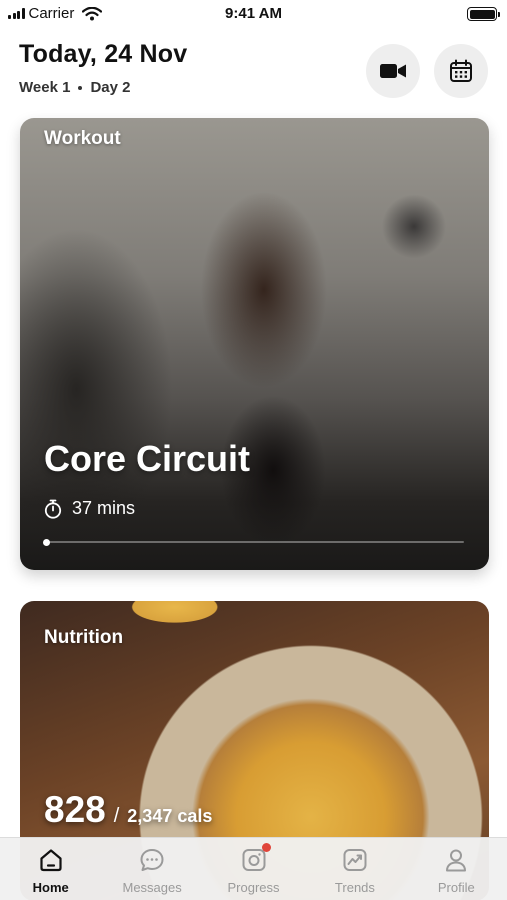  I want to click on battery-icon, so click(483, 14).